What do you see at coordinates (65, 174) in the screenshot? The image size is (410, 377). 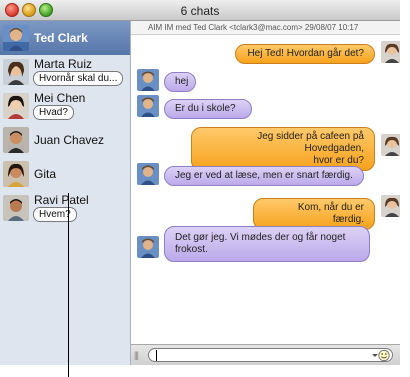 I see `chat-item-gita: Gita` at bounding box center [65, 174].